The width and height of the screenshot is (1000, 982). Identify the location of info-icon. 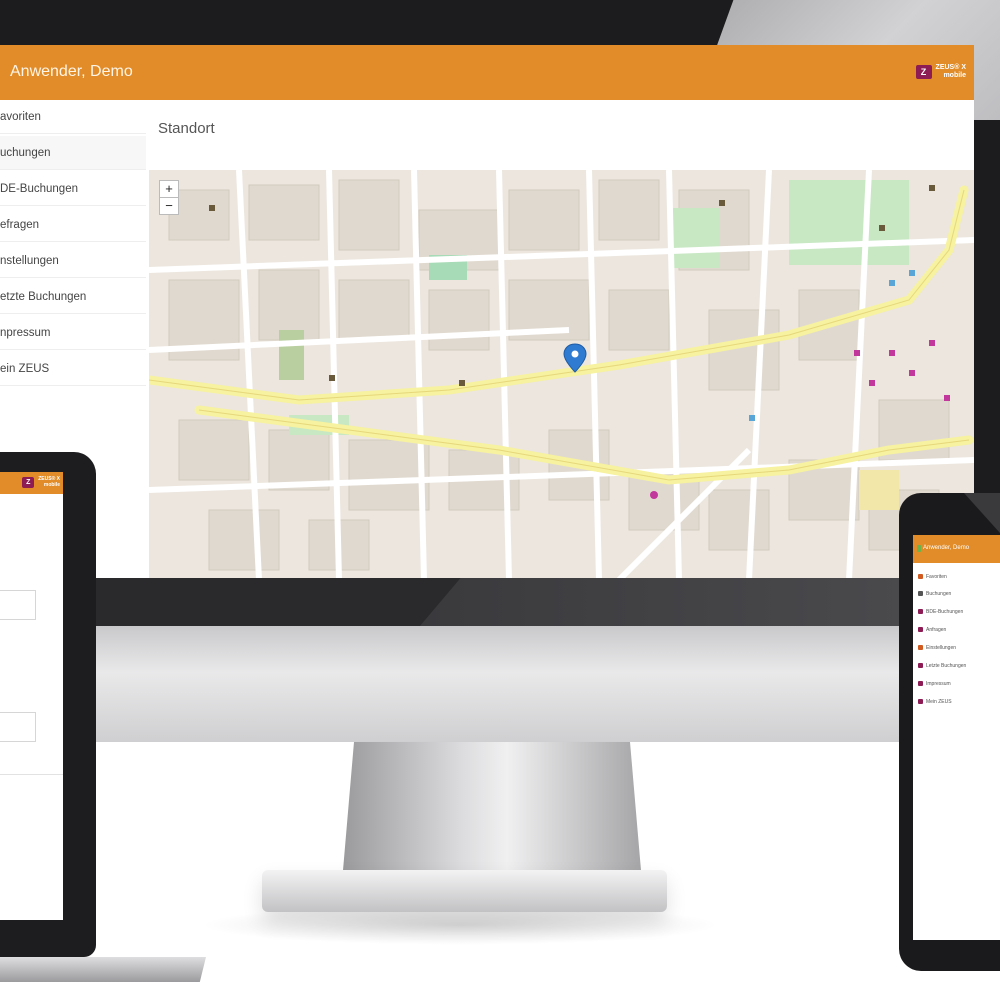
(920, 684).